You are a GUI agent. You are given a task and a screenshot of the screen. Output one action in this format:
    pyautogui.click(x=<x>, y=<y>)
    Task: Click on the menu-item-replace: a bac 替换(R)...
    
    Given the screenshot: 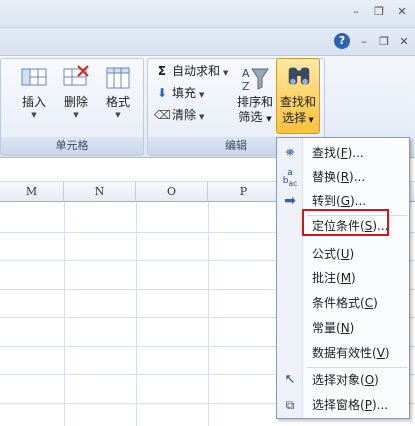 What is the action you would take?
    pyautogui.click(x=343, y=177)
    